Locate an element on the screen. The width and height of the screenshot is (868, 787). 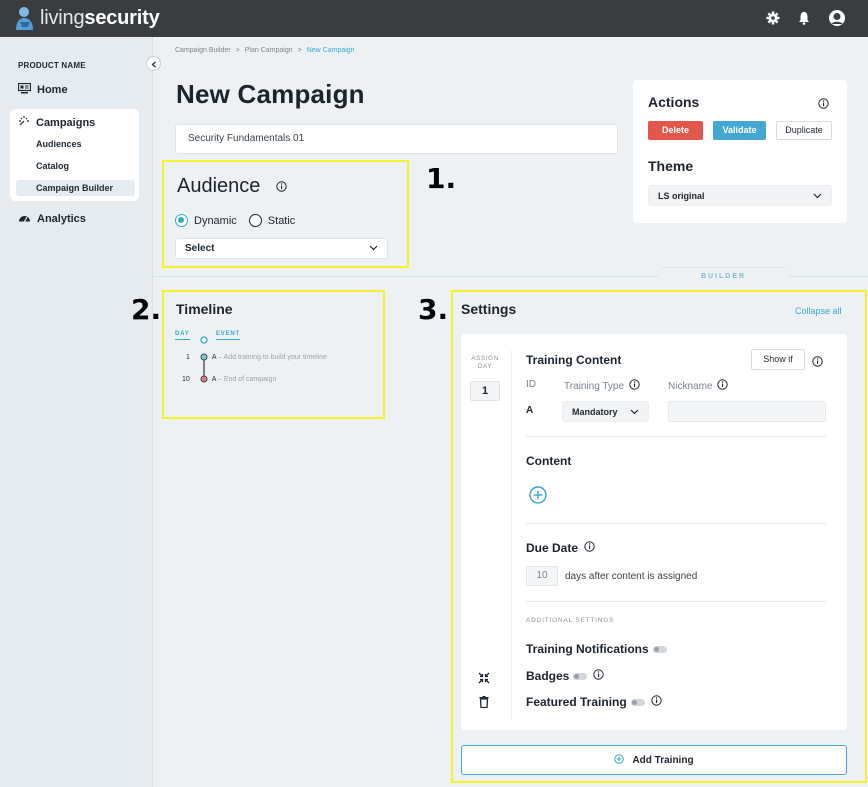
audience-title: Audience is located at coordinates (232, 186).